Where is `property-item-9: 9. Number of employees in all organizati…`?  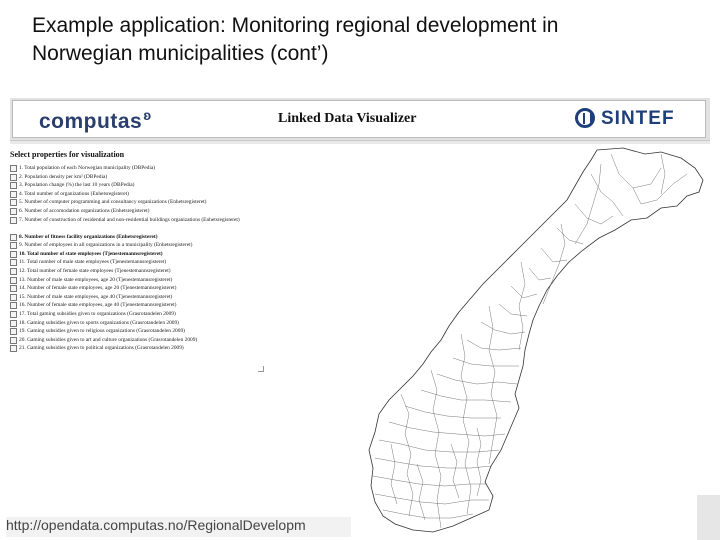 property-item-9: 9. Number of employees in all organizati… is located at coordinates (184, 245).